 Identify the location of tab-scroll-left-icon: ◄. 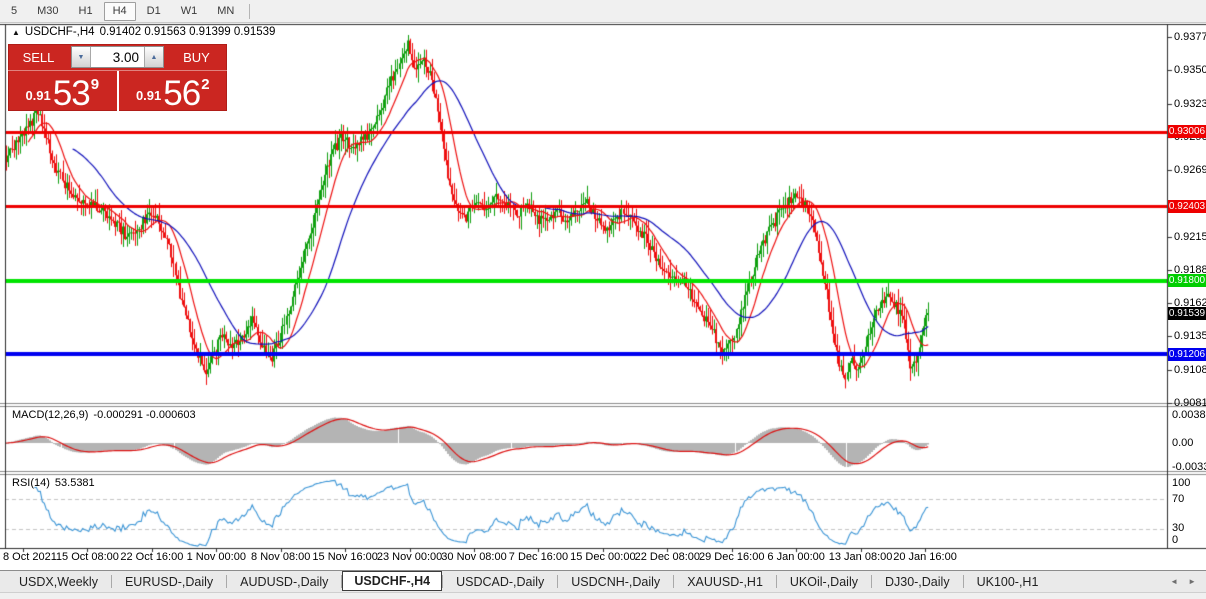
(1174, 581).